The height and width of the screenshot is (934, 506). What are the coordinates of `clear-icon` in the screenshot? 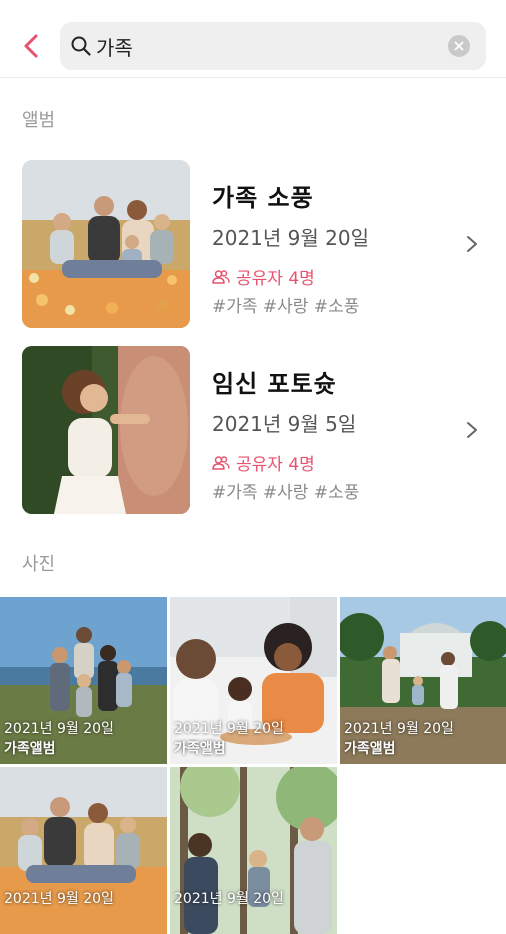 It's located at (459, 46).